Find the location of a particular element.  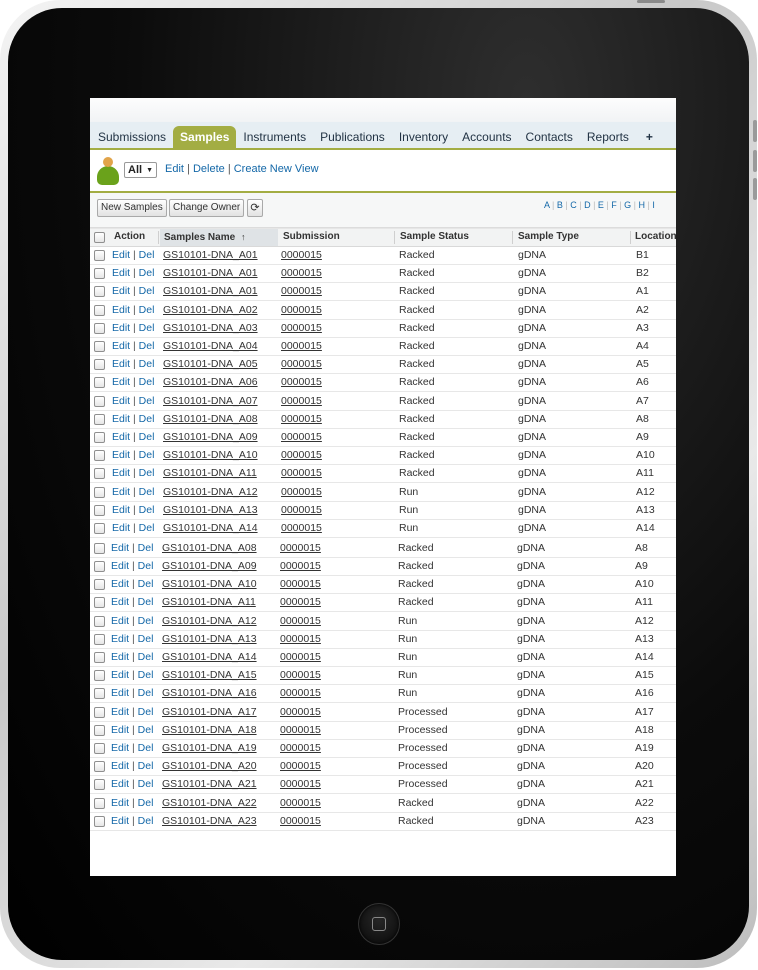

sample-name-link: GS10101-DNA_A10 is located at coordinates (210, 455).